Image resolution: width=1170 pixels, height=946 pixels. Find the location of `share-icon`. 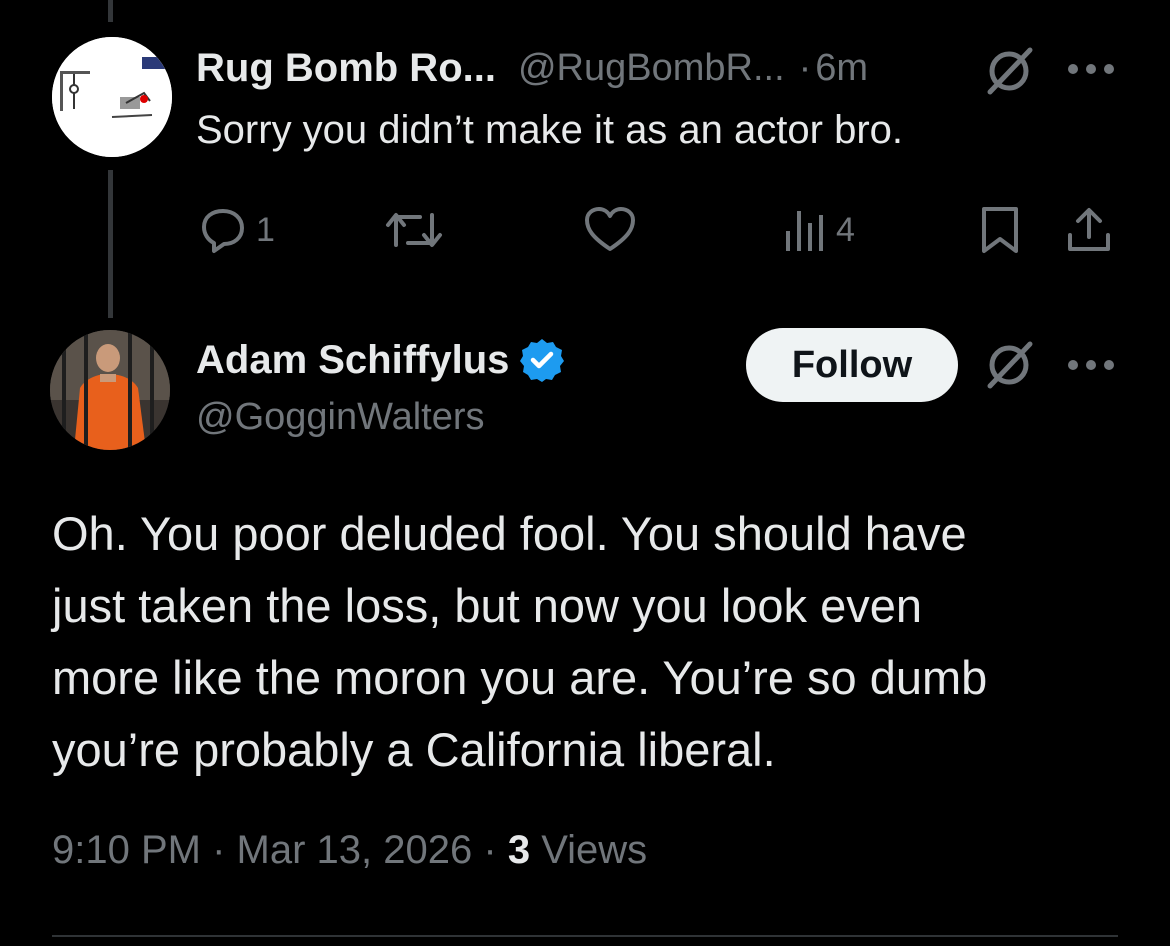

share-icon is located at coordinates (1089, 229).